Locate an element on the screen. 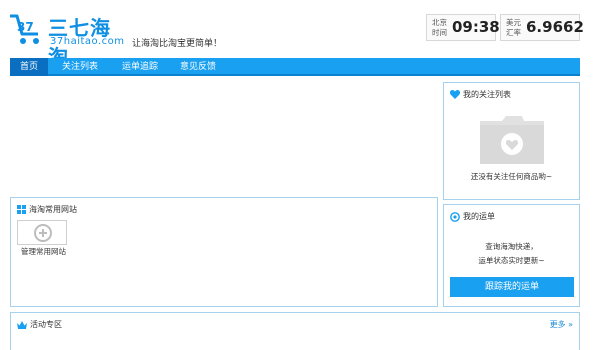 The image size is (600, 350). beijing-time-box: 北京时间 09:38 is located at coordinates (463, 27).